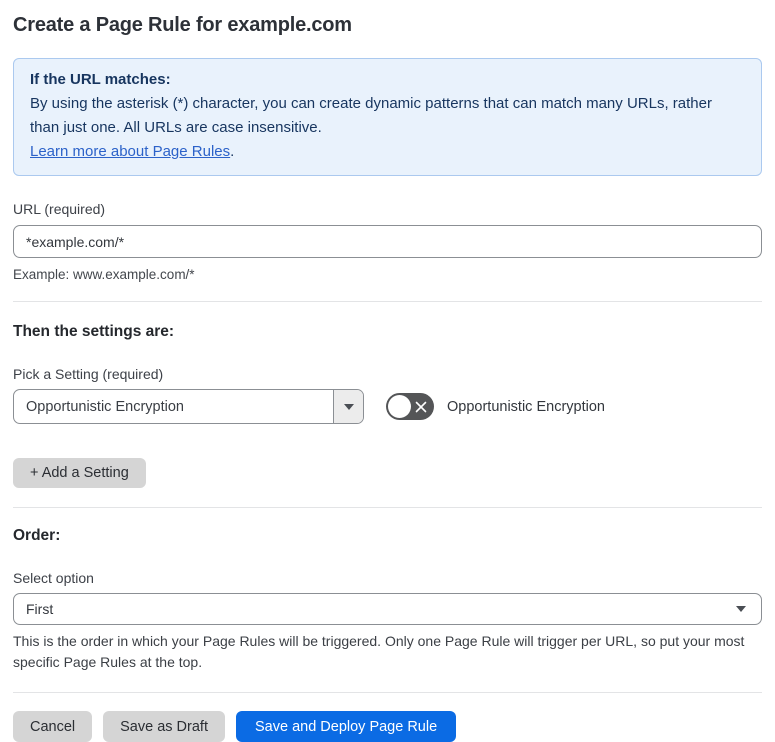 The width and height of the screenshot is (775, 742). What do you see at coordinates (88, 374) in the screenshot?
I see `setting-picker-label: Pick a Setting (required)` at bounding box center [88, 374].